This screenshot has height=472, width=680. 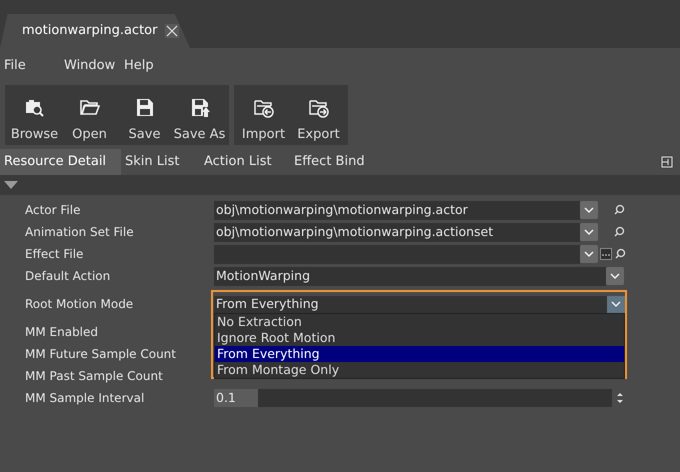 I want to click on dropdown-option: Ignore Root Motion, so click(x=419, y=338).